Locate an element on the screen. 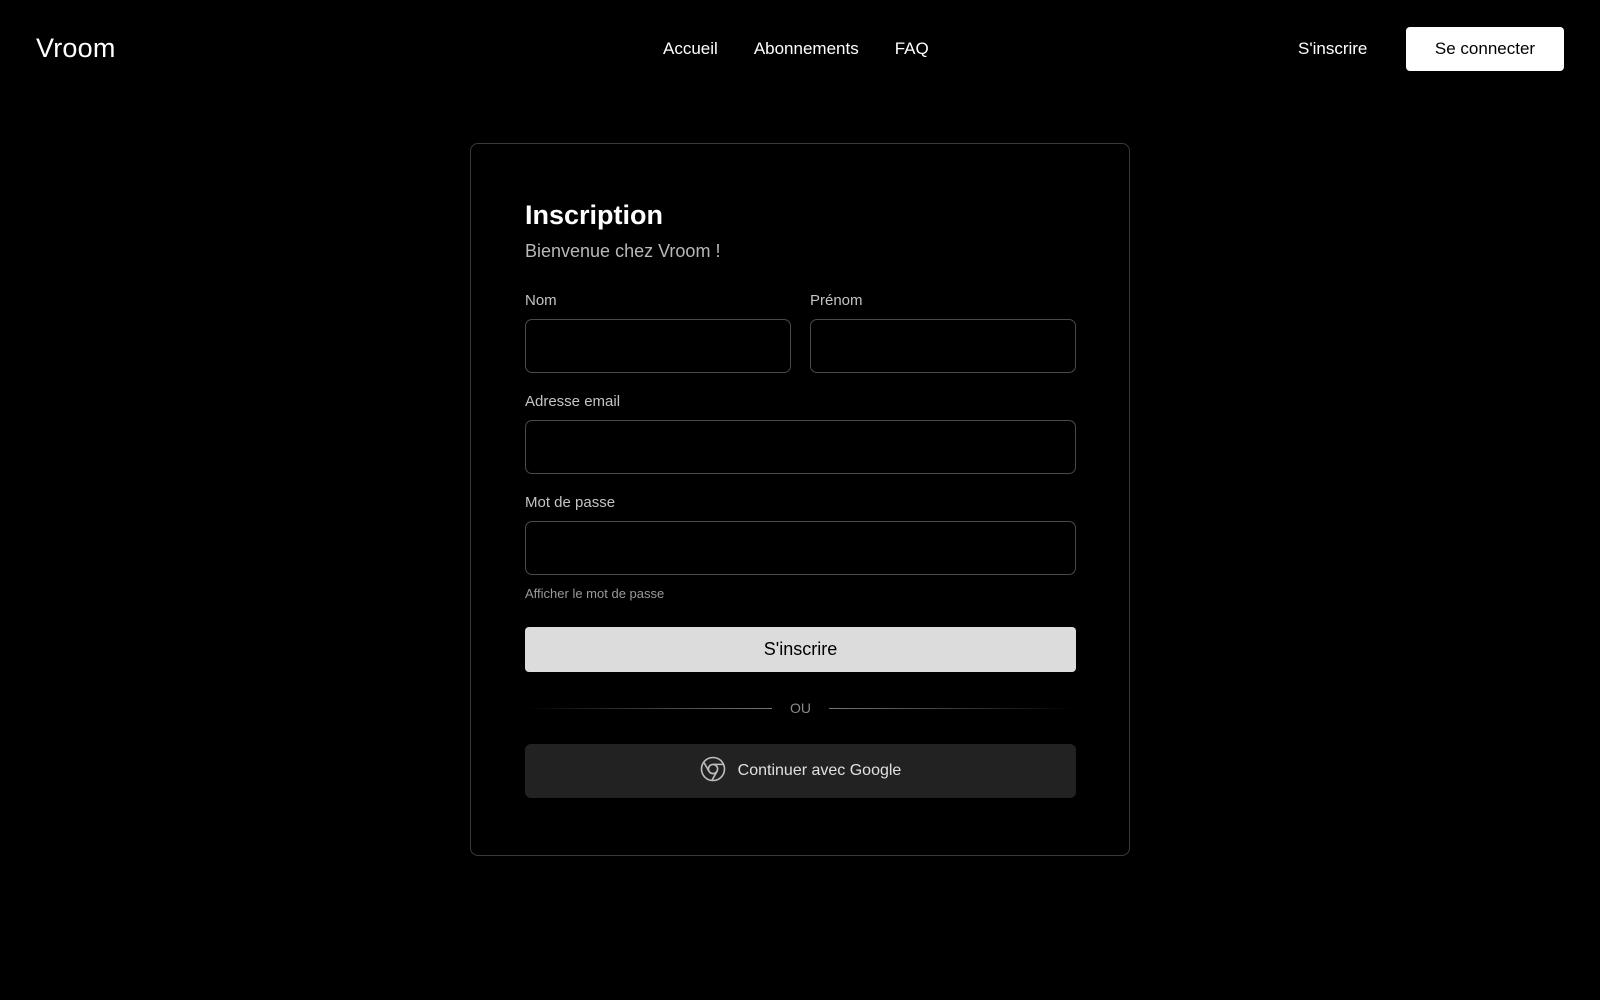 The height and width of the screenshot is (1000, 1600). show-password-toggle: Afficher le mot de passe is located at coordinates (800, 593).